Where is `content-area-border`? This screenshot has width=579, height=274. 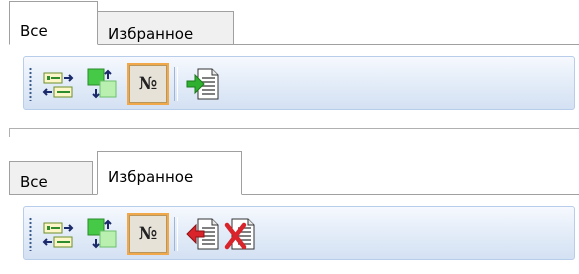 content-area-border is located at coordinates (294, 132).